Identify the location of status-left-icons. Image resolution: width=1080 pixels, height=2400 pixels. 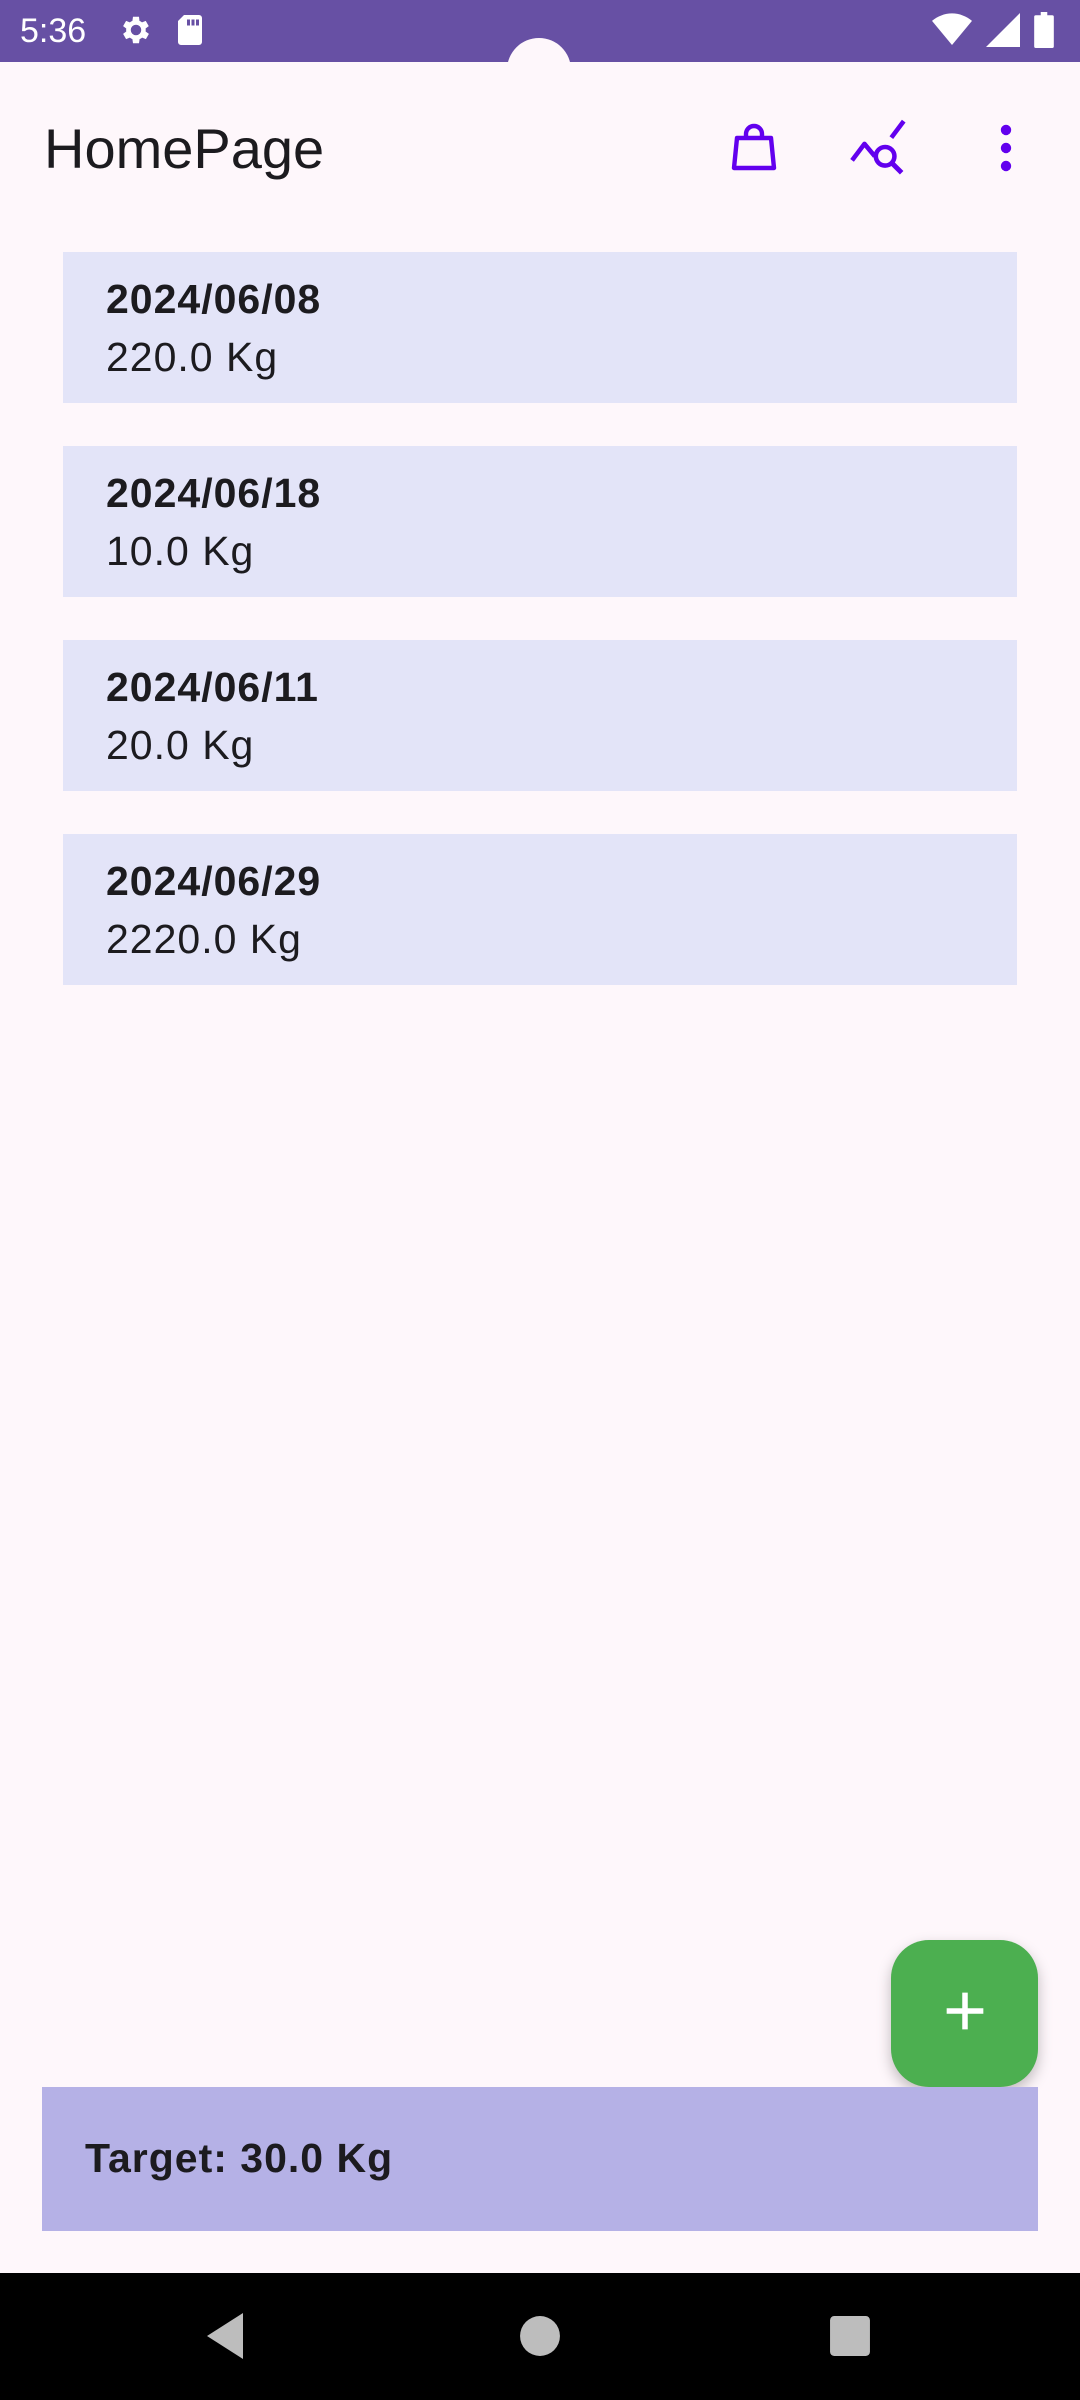
(162, 32).